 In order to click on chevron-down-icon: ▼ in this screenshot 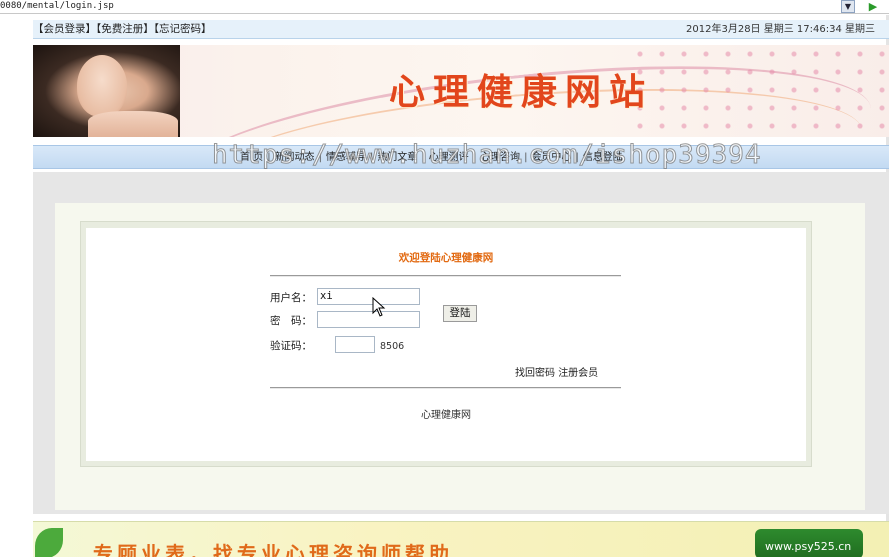, I will do `click(848, 6)`.